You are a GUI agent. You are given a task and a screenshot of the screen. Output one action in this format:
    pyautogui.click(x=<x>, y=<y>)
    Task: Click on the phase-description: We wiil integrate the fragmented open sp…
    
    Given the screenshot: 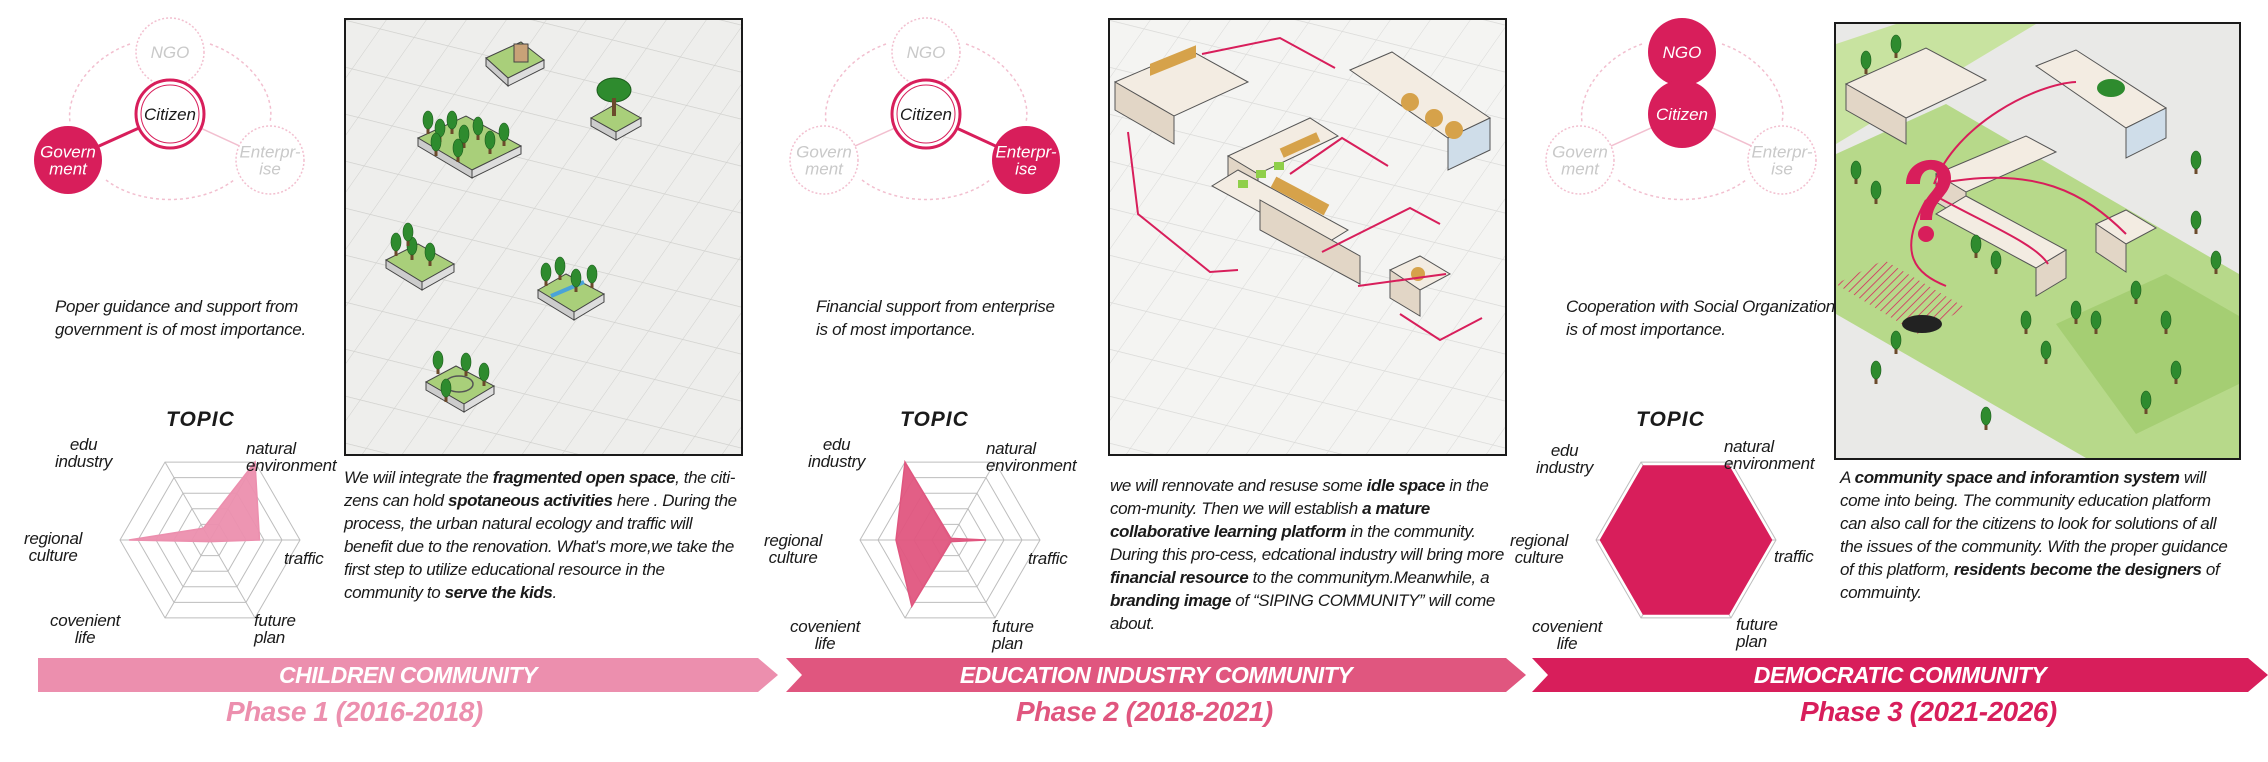 What is the action you would take?
    pyautogui.click(x=544, y=535)
    